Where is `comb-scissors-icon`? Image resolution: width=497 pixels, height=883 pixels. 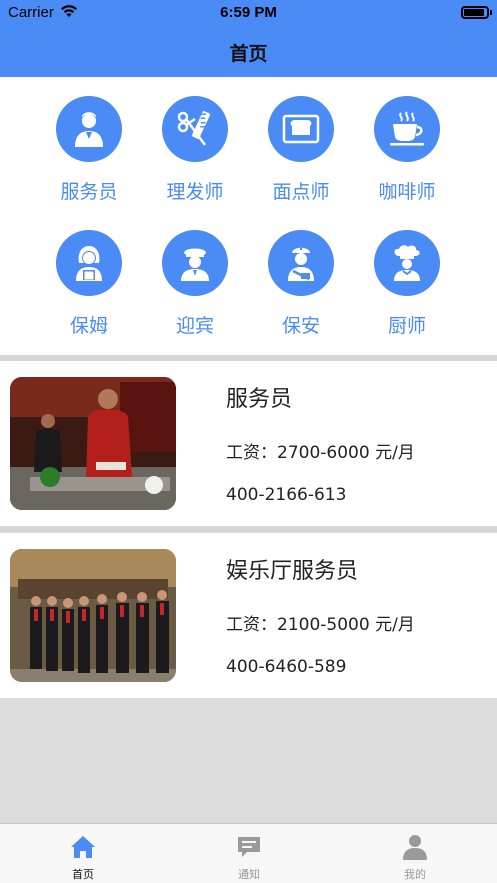 comb-scissors-icon is located at coordinates (195, 129).